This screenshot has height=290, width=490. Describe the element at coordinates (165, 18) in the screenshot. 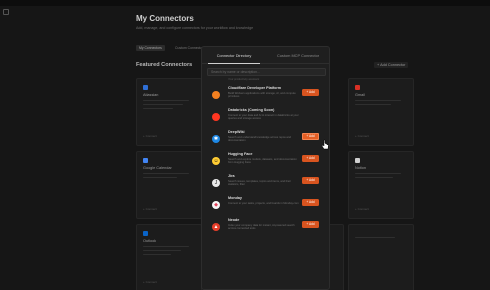

I see `page-title: My Connectors` at that location.